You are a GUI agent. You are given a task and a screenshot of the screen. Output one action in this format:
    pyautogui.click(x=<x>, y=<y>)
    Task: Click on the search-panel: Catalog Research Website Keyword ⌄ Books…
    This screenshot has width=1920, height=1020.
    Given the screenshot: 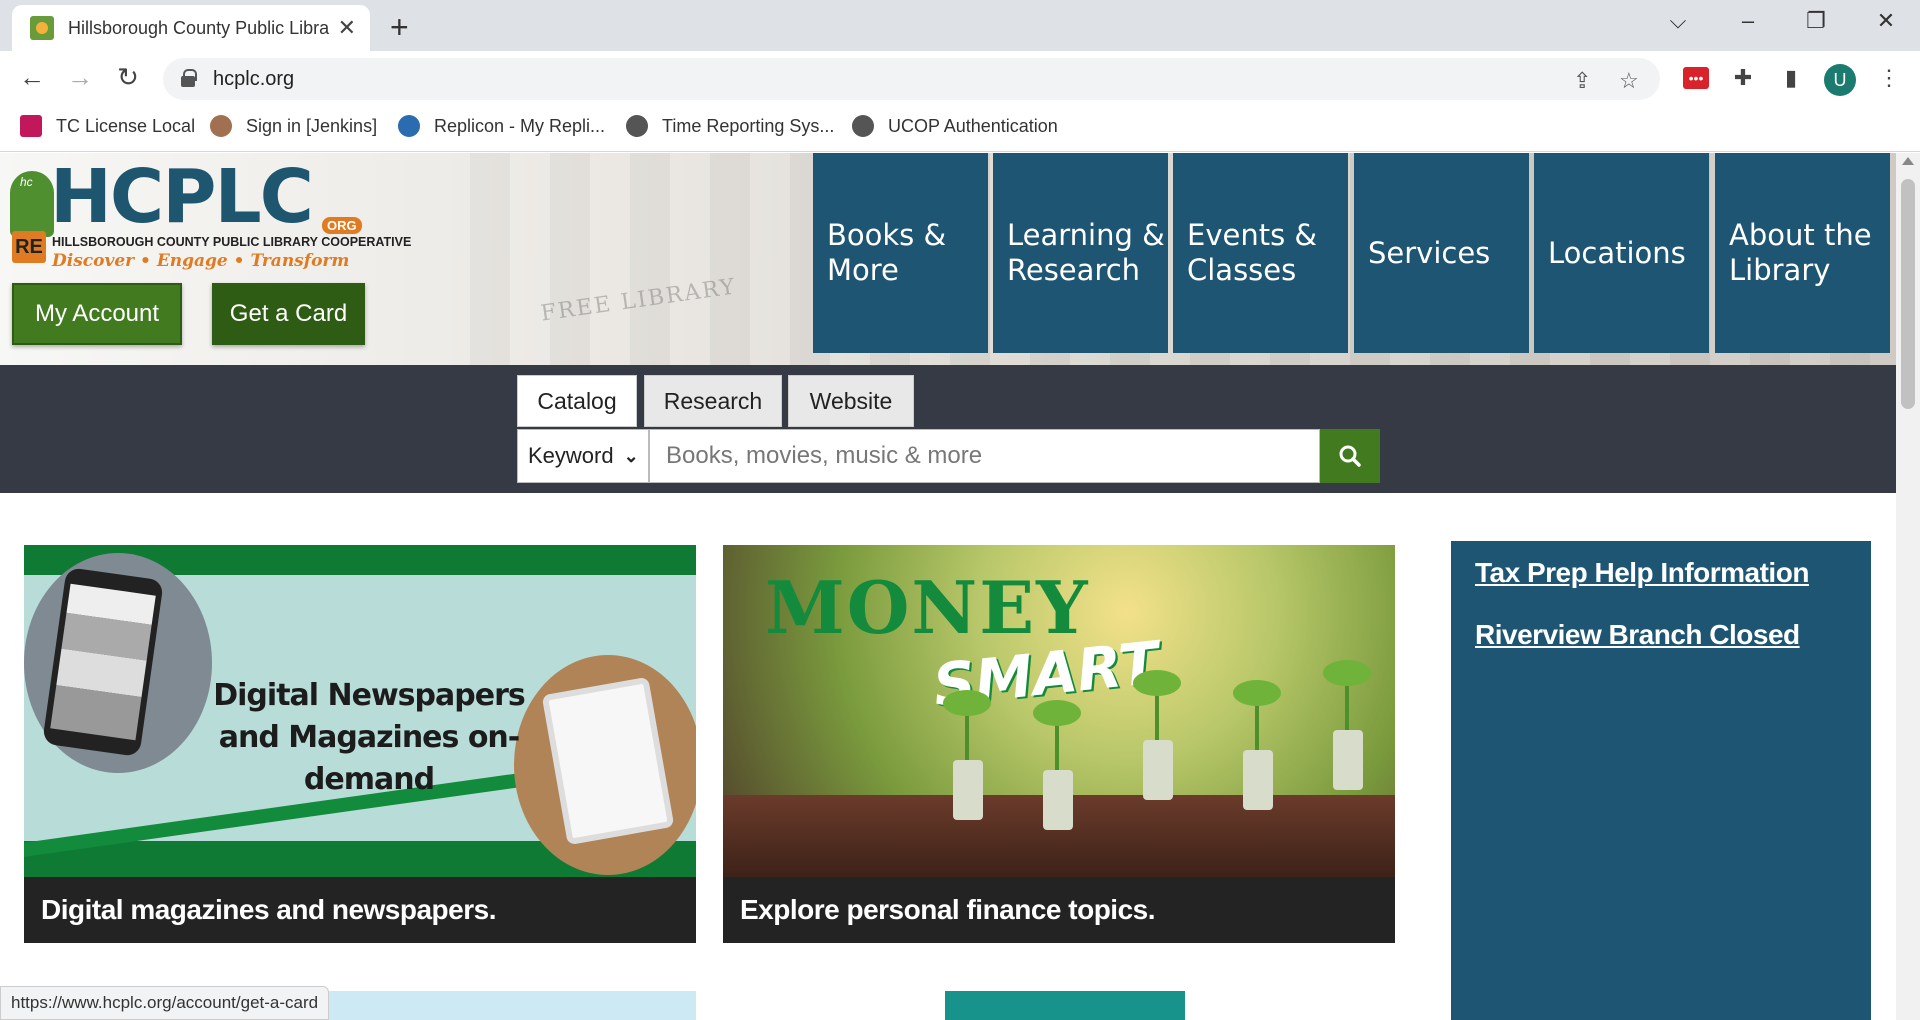 What is the action you would take?
    pyautogui.click(x=948, y=429)
    